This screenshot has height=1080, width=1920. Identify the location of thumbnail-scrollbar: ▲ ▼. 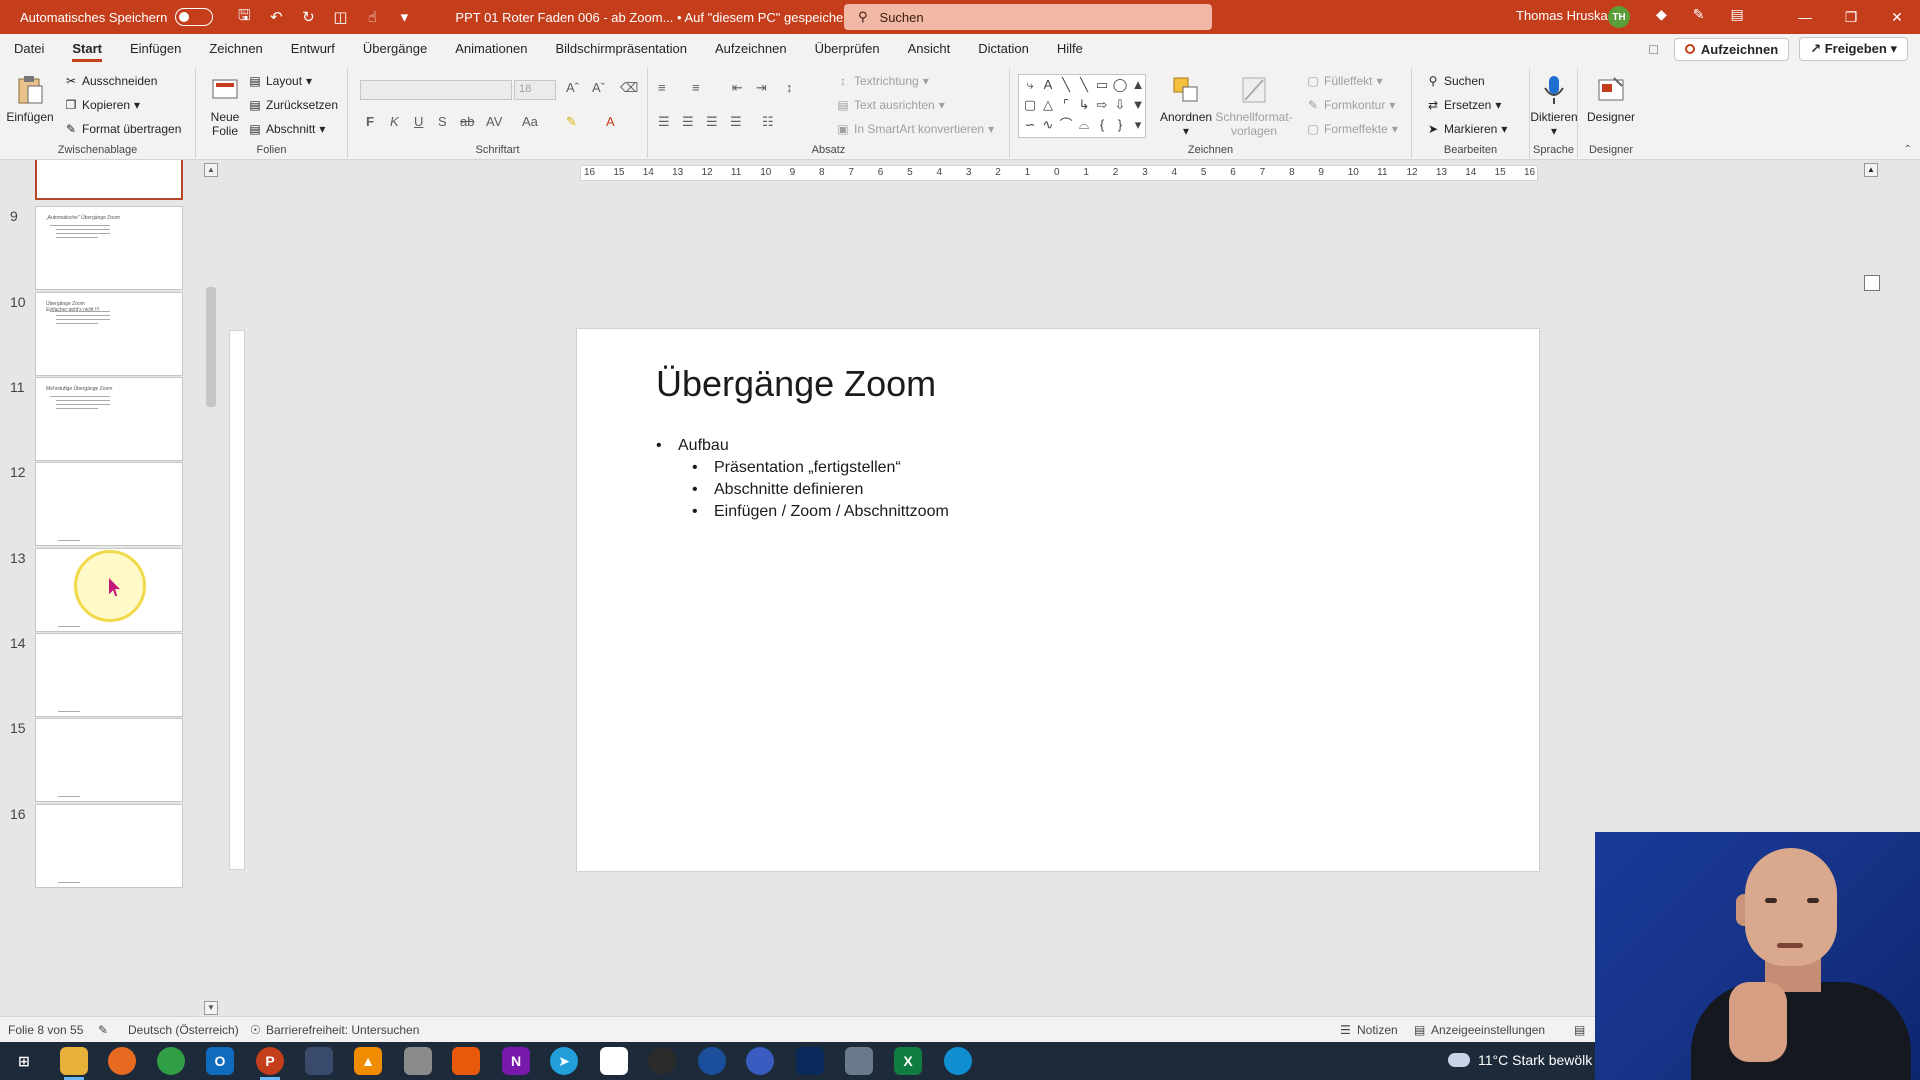
(211, 589).